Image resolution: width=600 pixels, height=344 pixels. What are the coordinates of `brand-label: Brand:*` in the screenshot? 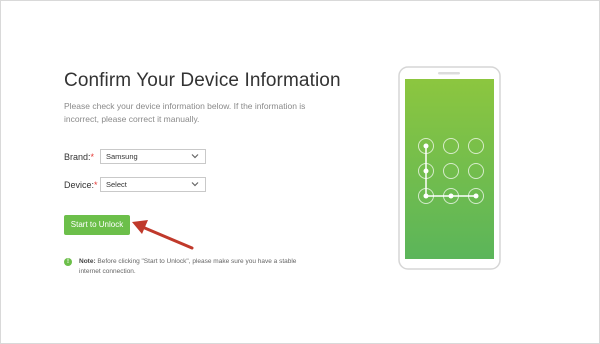 It's located at (79, 157).